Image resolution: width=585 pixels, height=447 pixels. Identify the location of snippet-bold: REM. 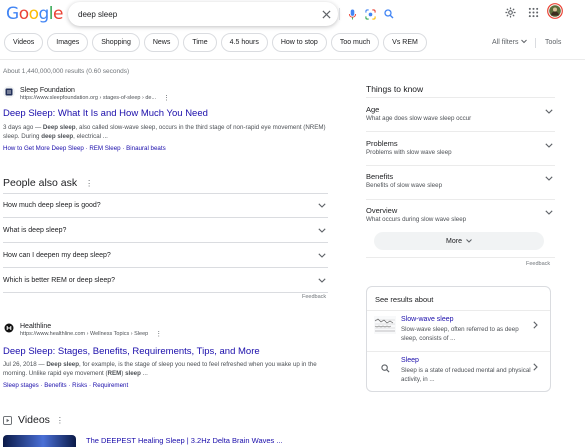
(114, 373).